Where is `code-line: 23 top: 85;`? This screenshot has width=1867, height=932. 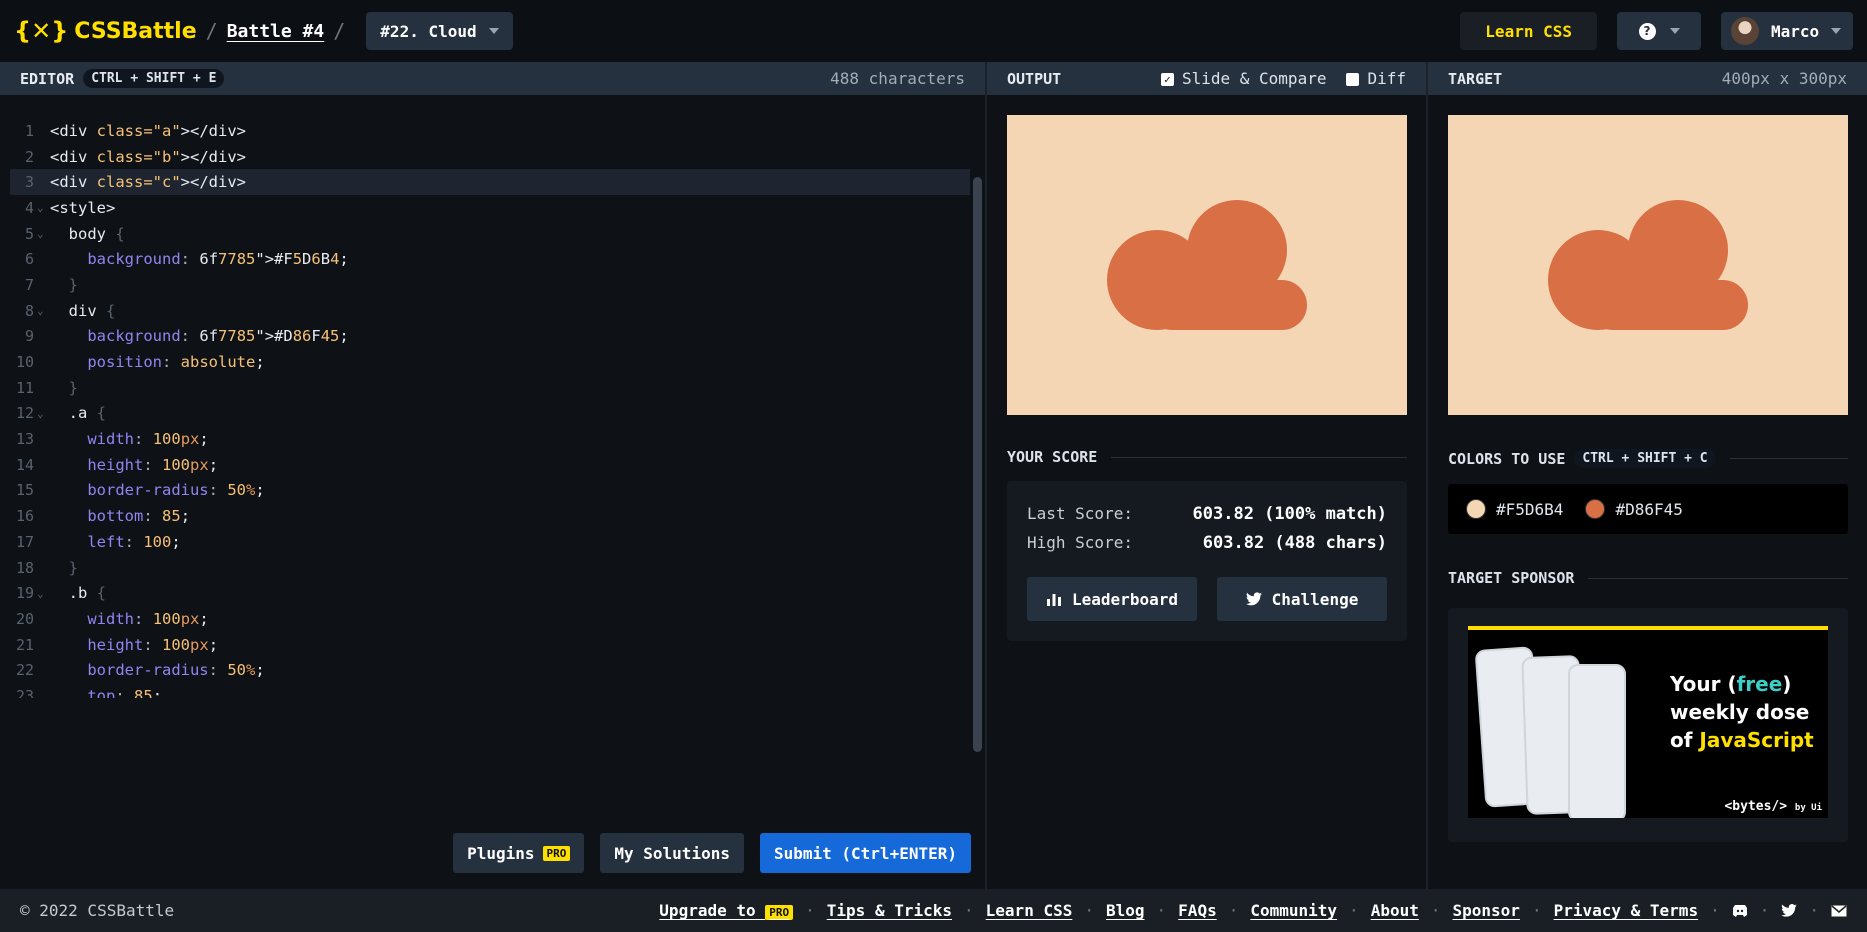
code-line: 23 top: 85; is located at coordinates (490, 690).